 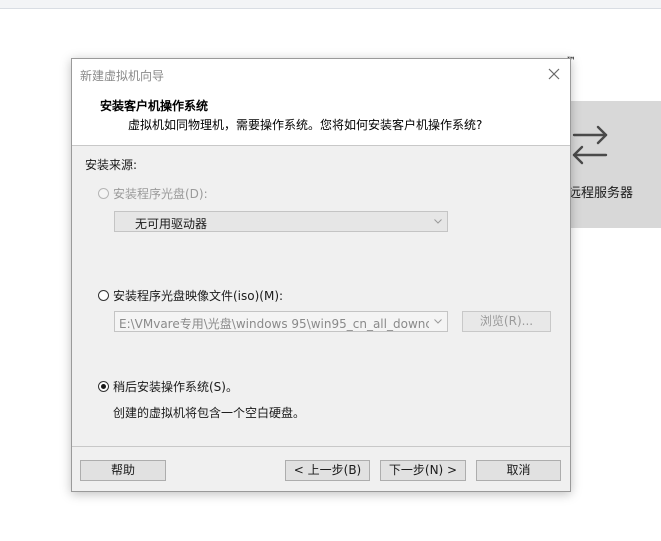 I want to click on drive-select-value: 无可用驱动器, so click(x=171, y=224).